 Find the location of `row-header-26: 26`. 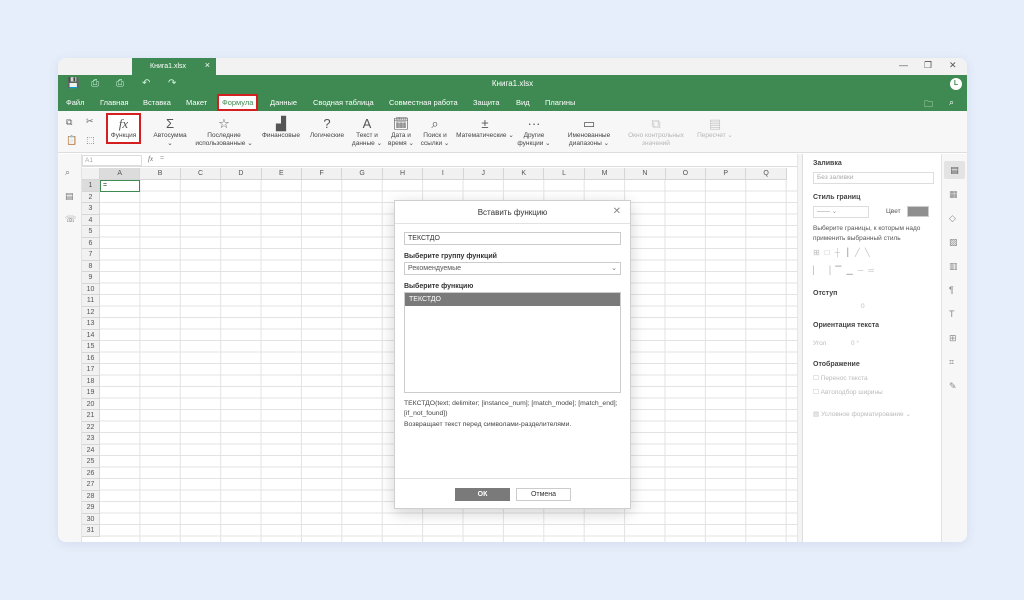

row-header-26: 26 is located at coordinates (91, 473).